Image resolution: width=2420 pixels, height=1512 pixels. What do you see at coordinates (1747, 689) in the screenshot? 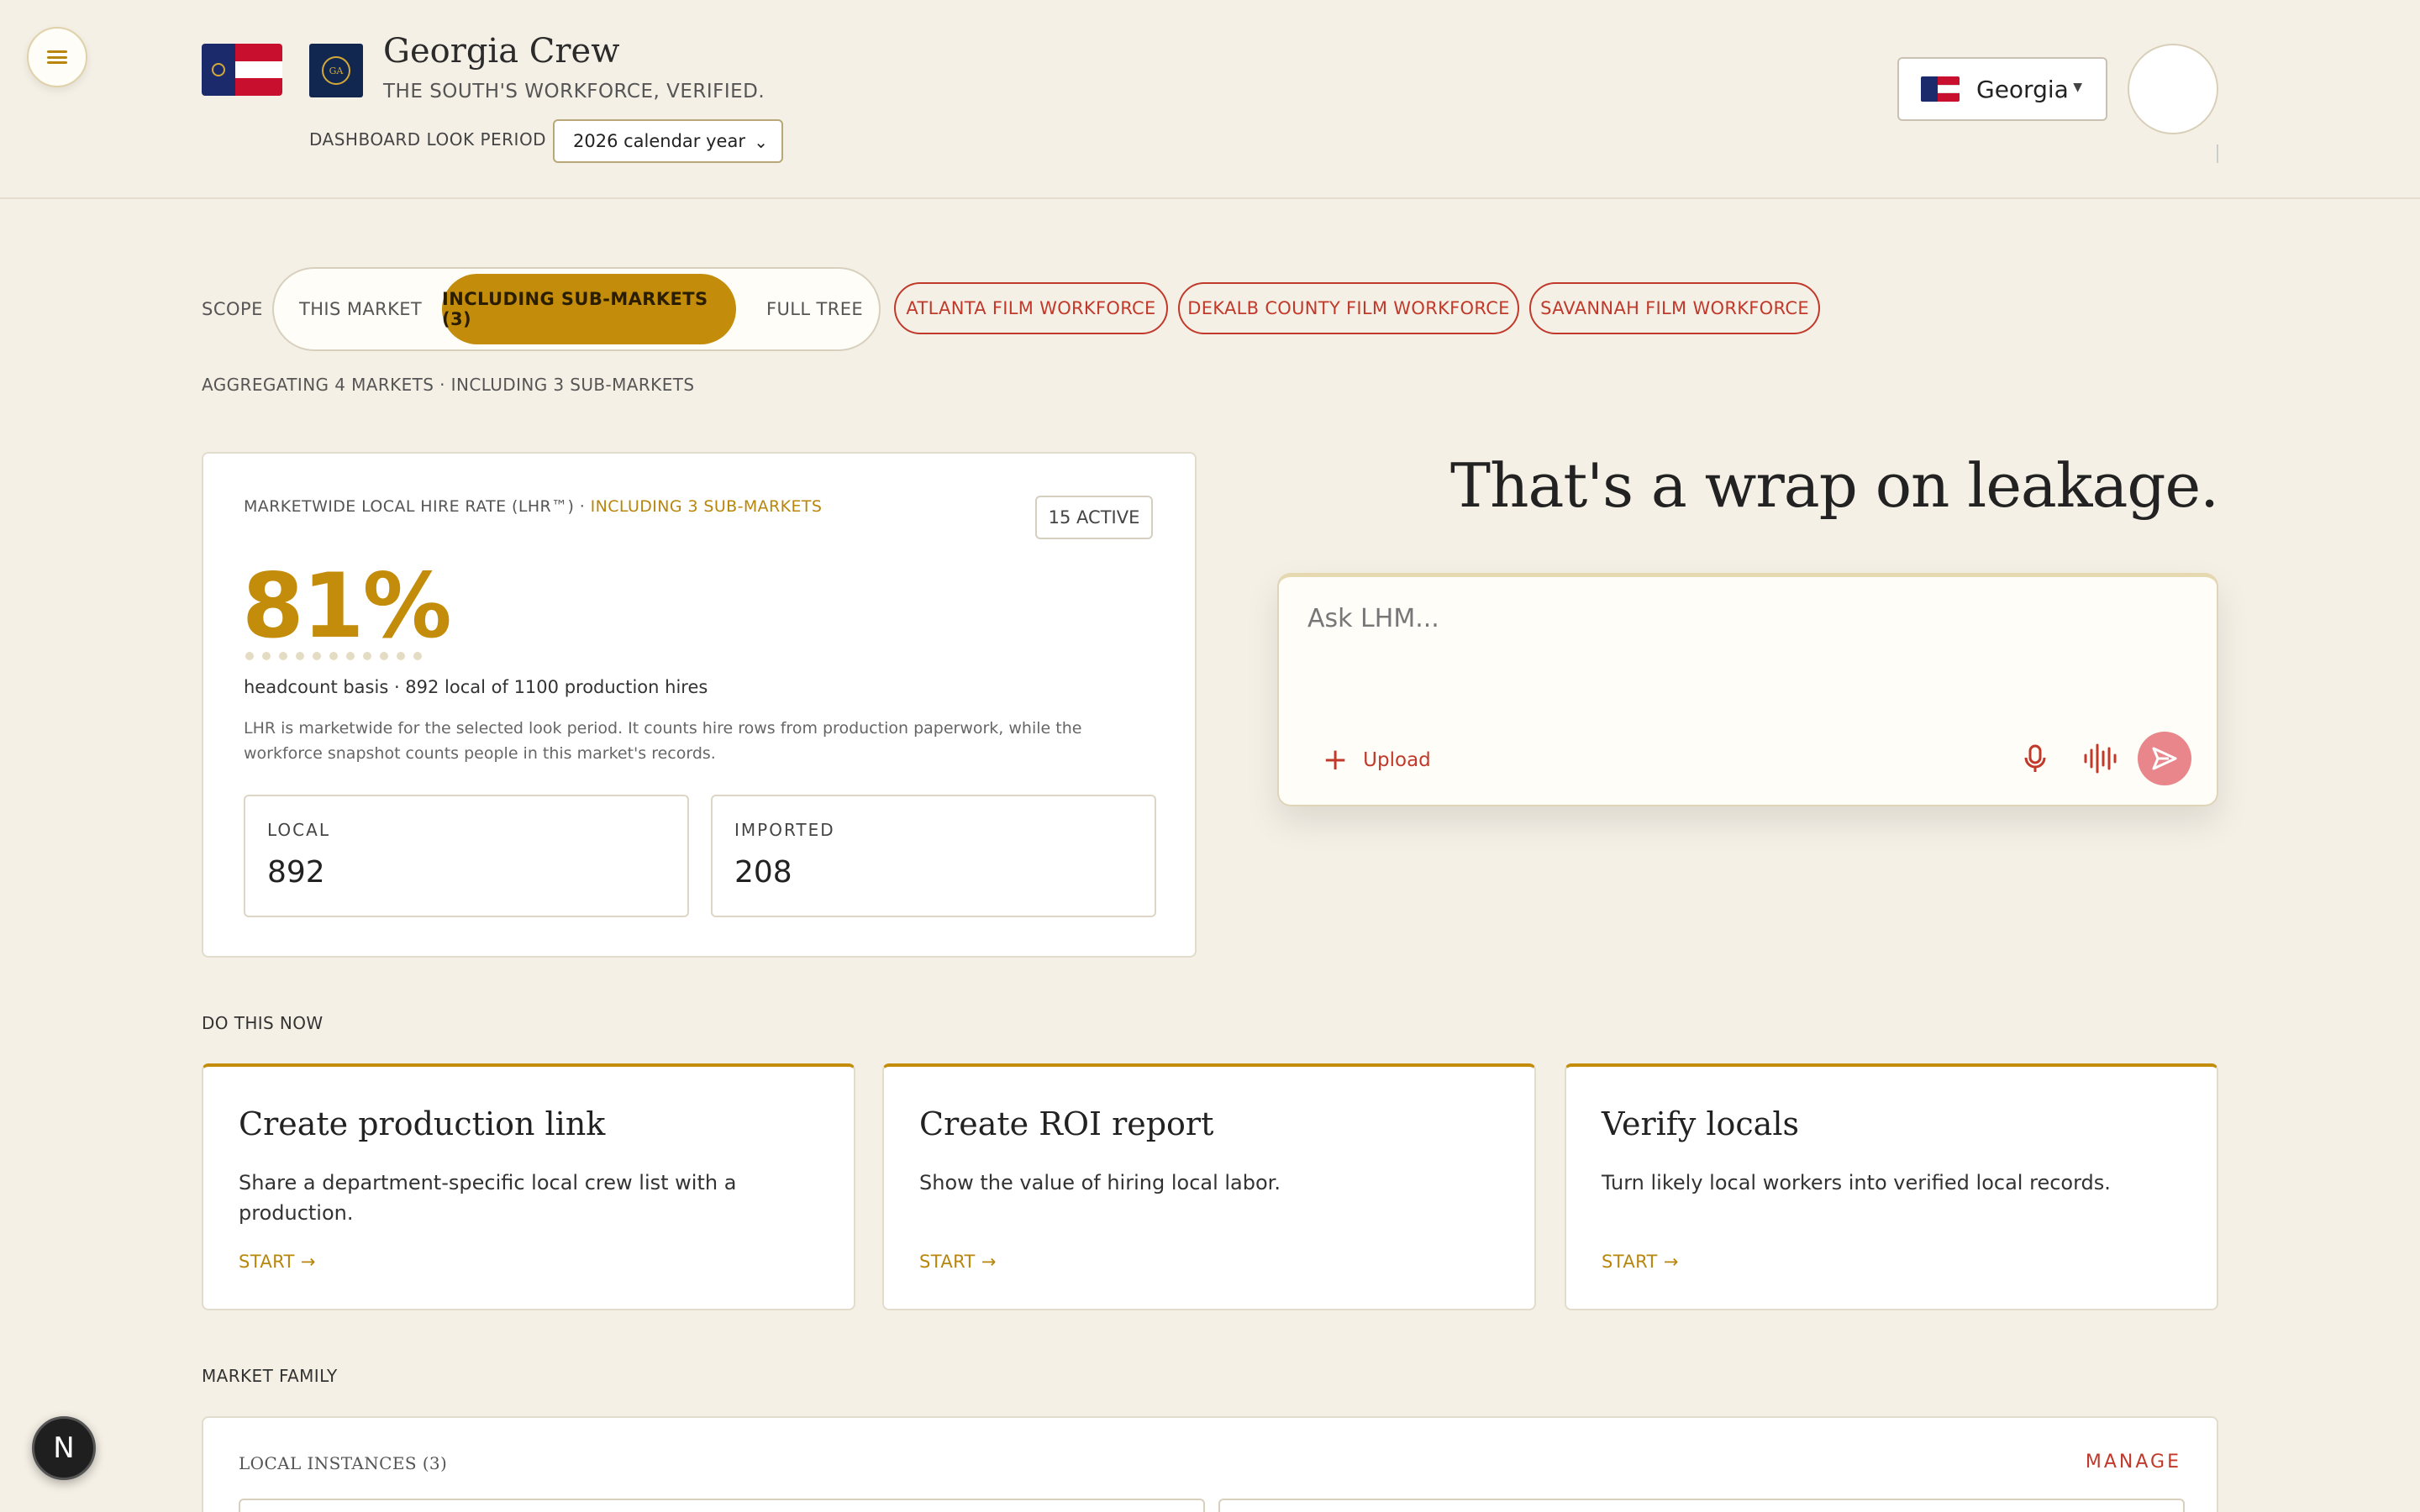
I see `ask-box: Ask LHM... + Upload` at bounding box center [1747, 689].